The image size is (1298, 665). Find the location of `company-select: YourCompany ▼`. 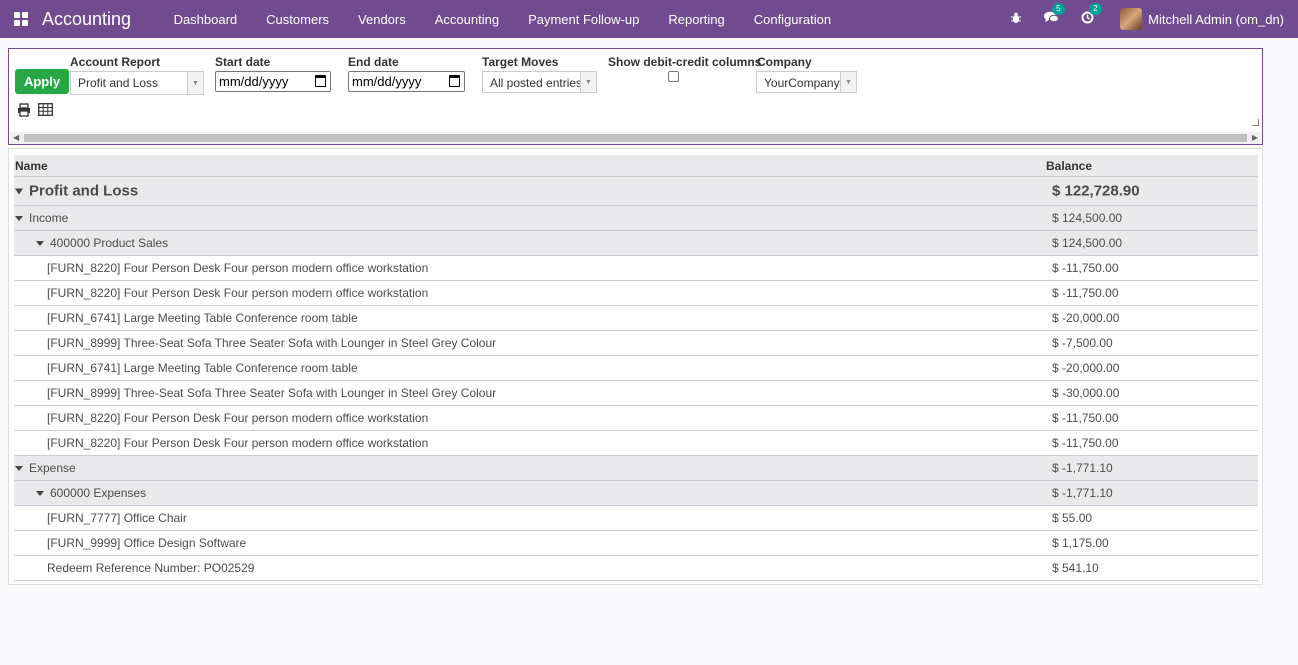

company-select: YourCompany ▼ is located at coordinates (806, 82).